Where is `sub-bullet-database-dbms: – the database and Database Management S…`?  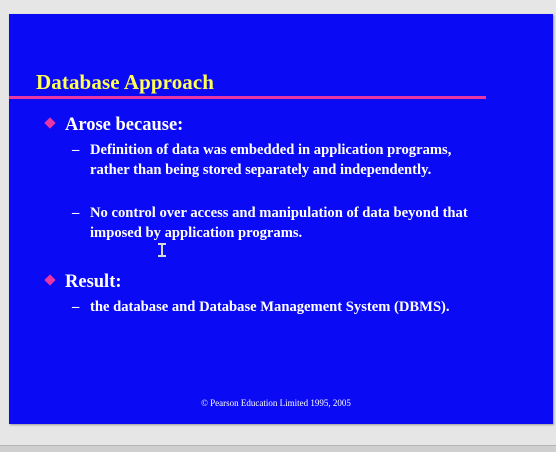 sub-bullet-database-dbms: – the database and Database Management S… is located at coordinates (272, 308).